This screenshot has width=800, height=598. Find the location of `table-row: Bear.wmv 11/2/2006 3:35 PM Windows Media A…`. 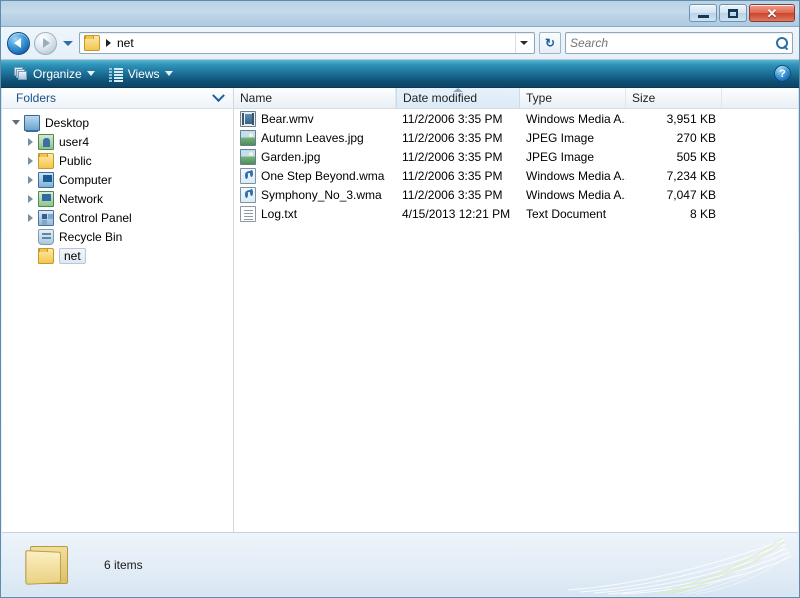

table-row: Bear.wmv 11/2/2006 3:35 PM Windows Media A… is located at coordinates (516, 118).